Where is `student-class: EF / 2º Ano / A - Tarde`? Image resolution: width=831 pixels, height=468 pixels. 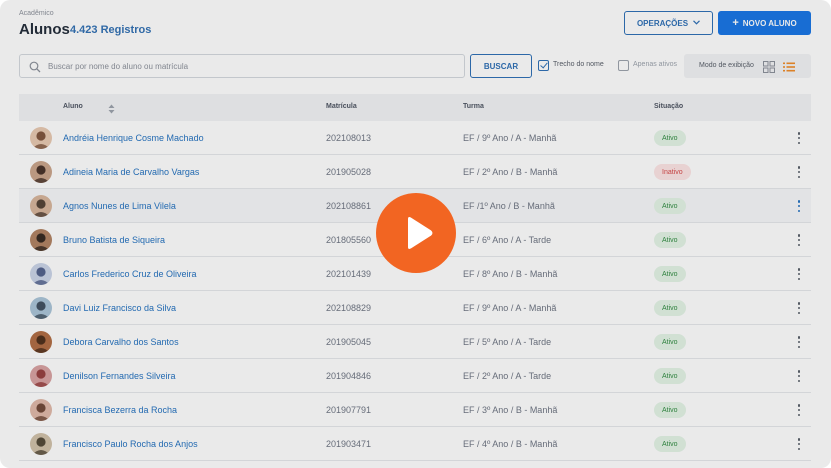 student-class: EF / 2º Ano / A - Tarde is located at coordinates (507, 376).